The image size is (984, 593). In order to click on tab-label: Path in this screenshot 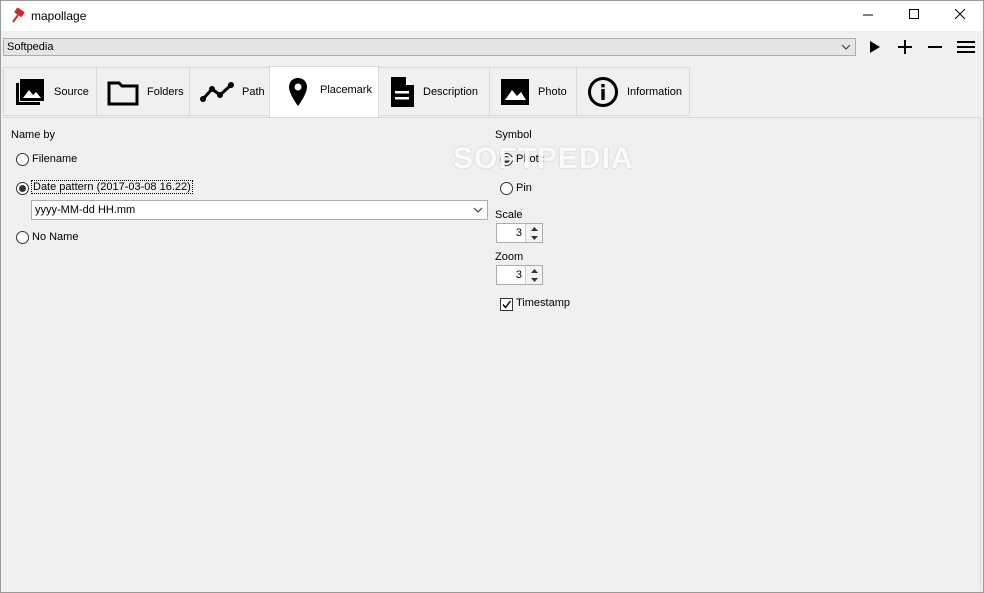, I will do `click(253, 91)`.